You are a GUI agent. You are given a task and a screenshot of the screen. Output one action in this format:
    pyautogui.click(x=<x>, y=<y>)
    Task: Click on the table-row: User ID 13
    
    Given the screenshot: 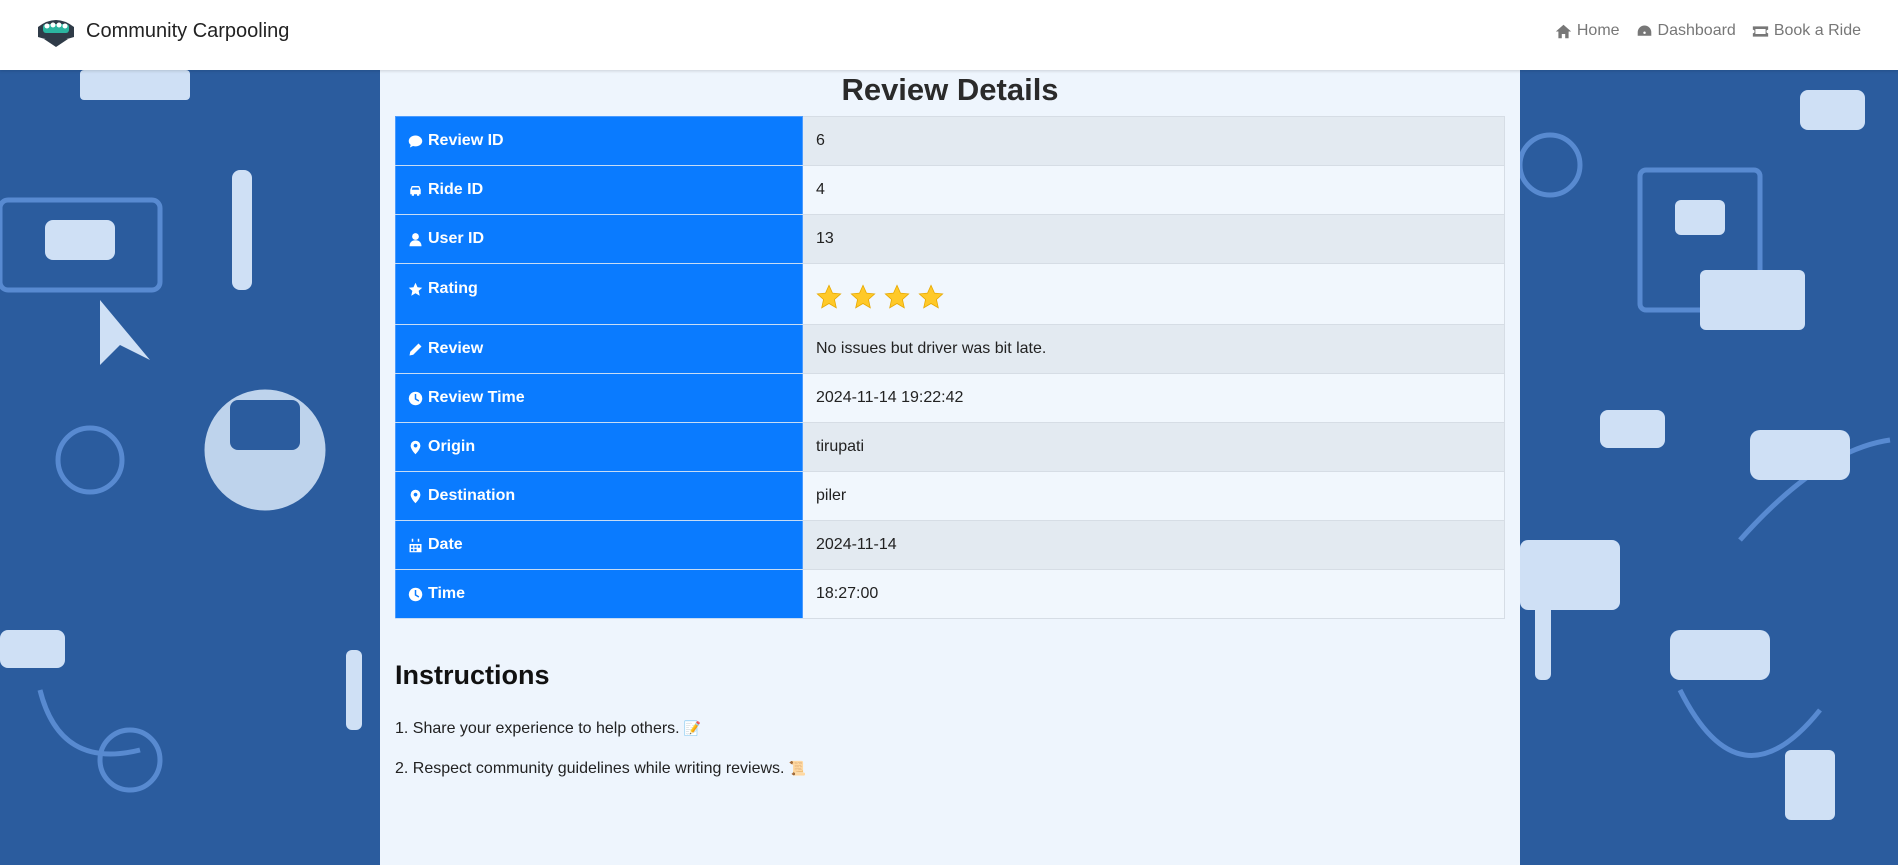 What is the action you would take?
    pyautogui.click(x=950, y=239)
    